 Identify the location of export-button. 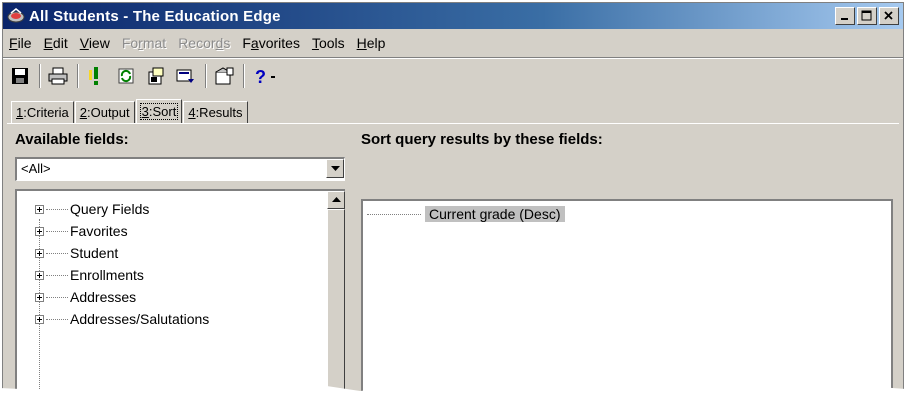
(156, 76).